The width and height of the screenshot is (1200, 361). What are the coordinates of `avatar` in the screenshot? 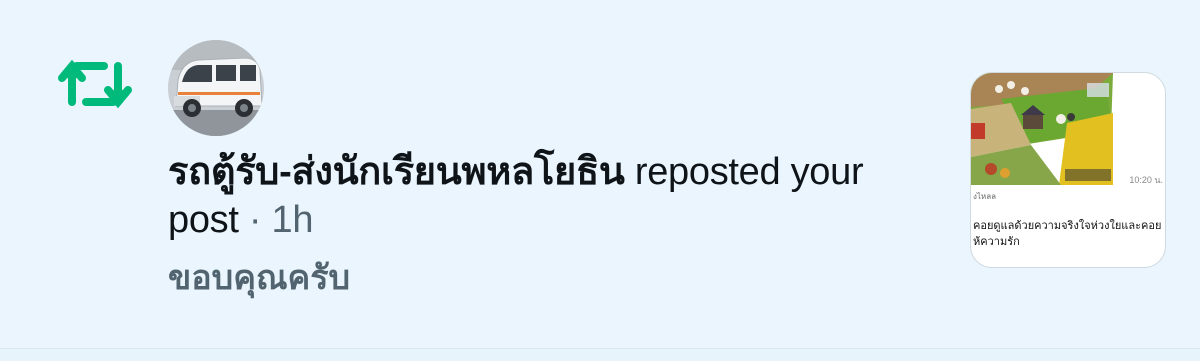 It's located at (216, 88).